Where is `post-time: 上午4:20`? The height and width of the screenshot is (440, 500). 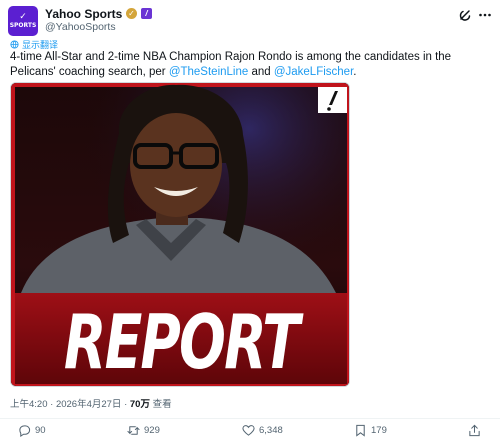 post-time: 上午4:20 is located at coordinates (29, 404).